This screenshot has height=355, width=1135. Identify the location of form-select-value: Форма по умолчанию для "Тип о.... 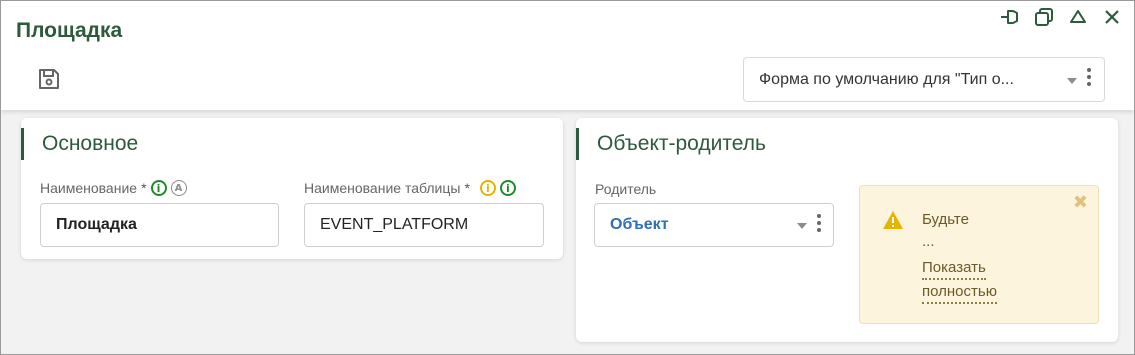
(886, 79).